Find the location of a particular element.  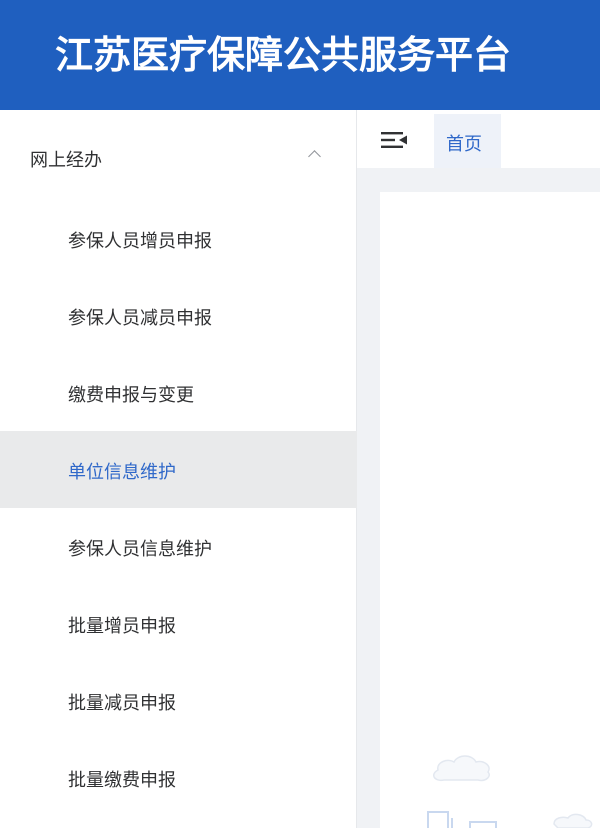

app-header: 江苏医疗保障公共服务平台 is located at coordinates (300, 55).